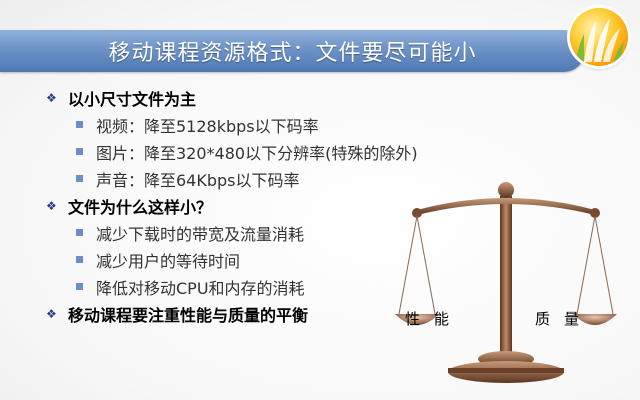  What do you see at coordinates (207, 126) in the screenshot?
I see `list-item-text: 视频：降至5128kbps以下码率` at bounding box center [207, 126].